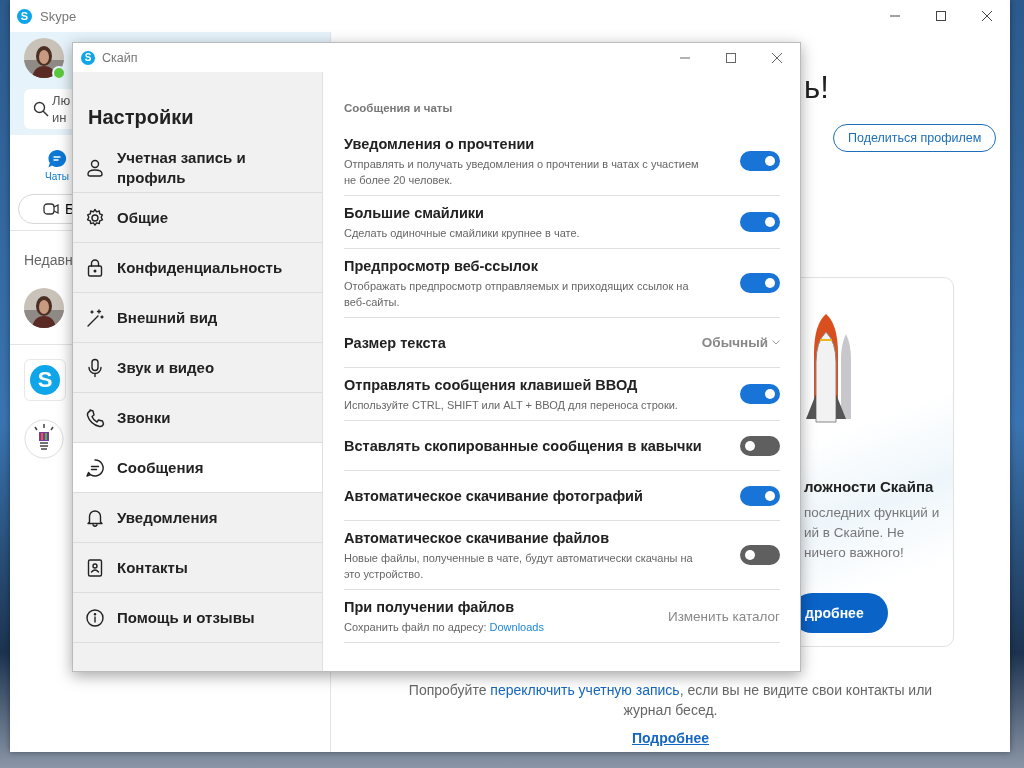 This screenshot has height=768, width=1024. Describe the element at coordinates (59, 16) in the screenshot. I see `window-title: Skype` at that location.